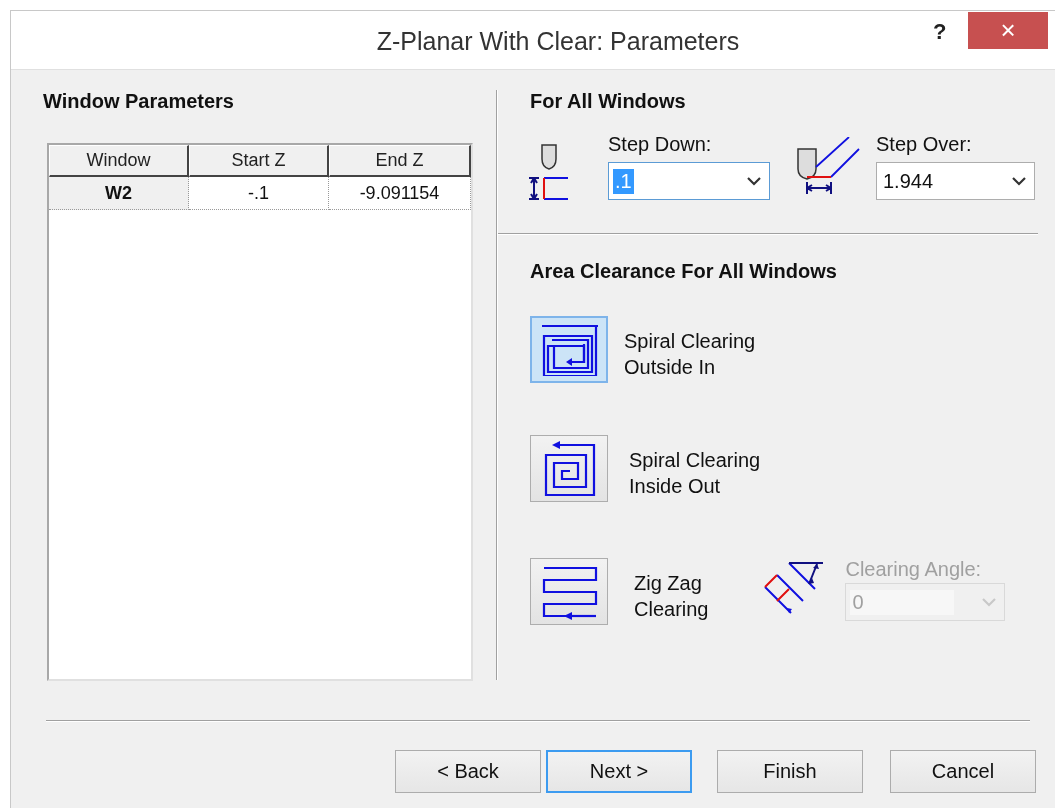 The width and height of the screenshot is (1055, 808). I want to click on column-header: Window, so click(119, 161).